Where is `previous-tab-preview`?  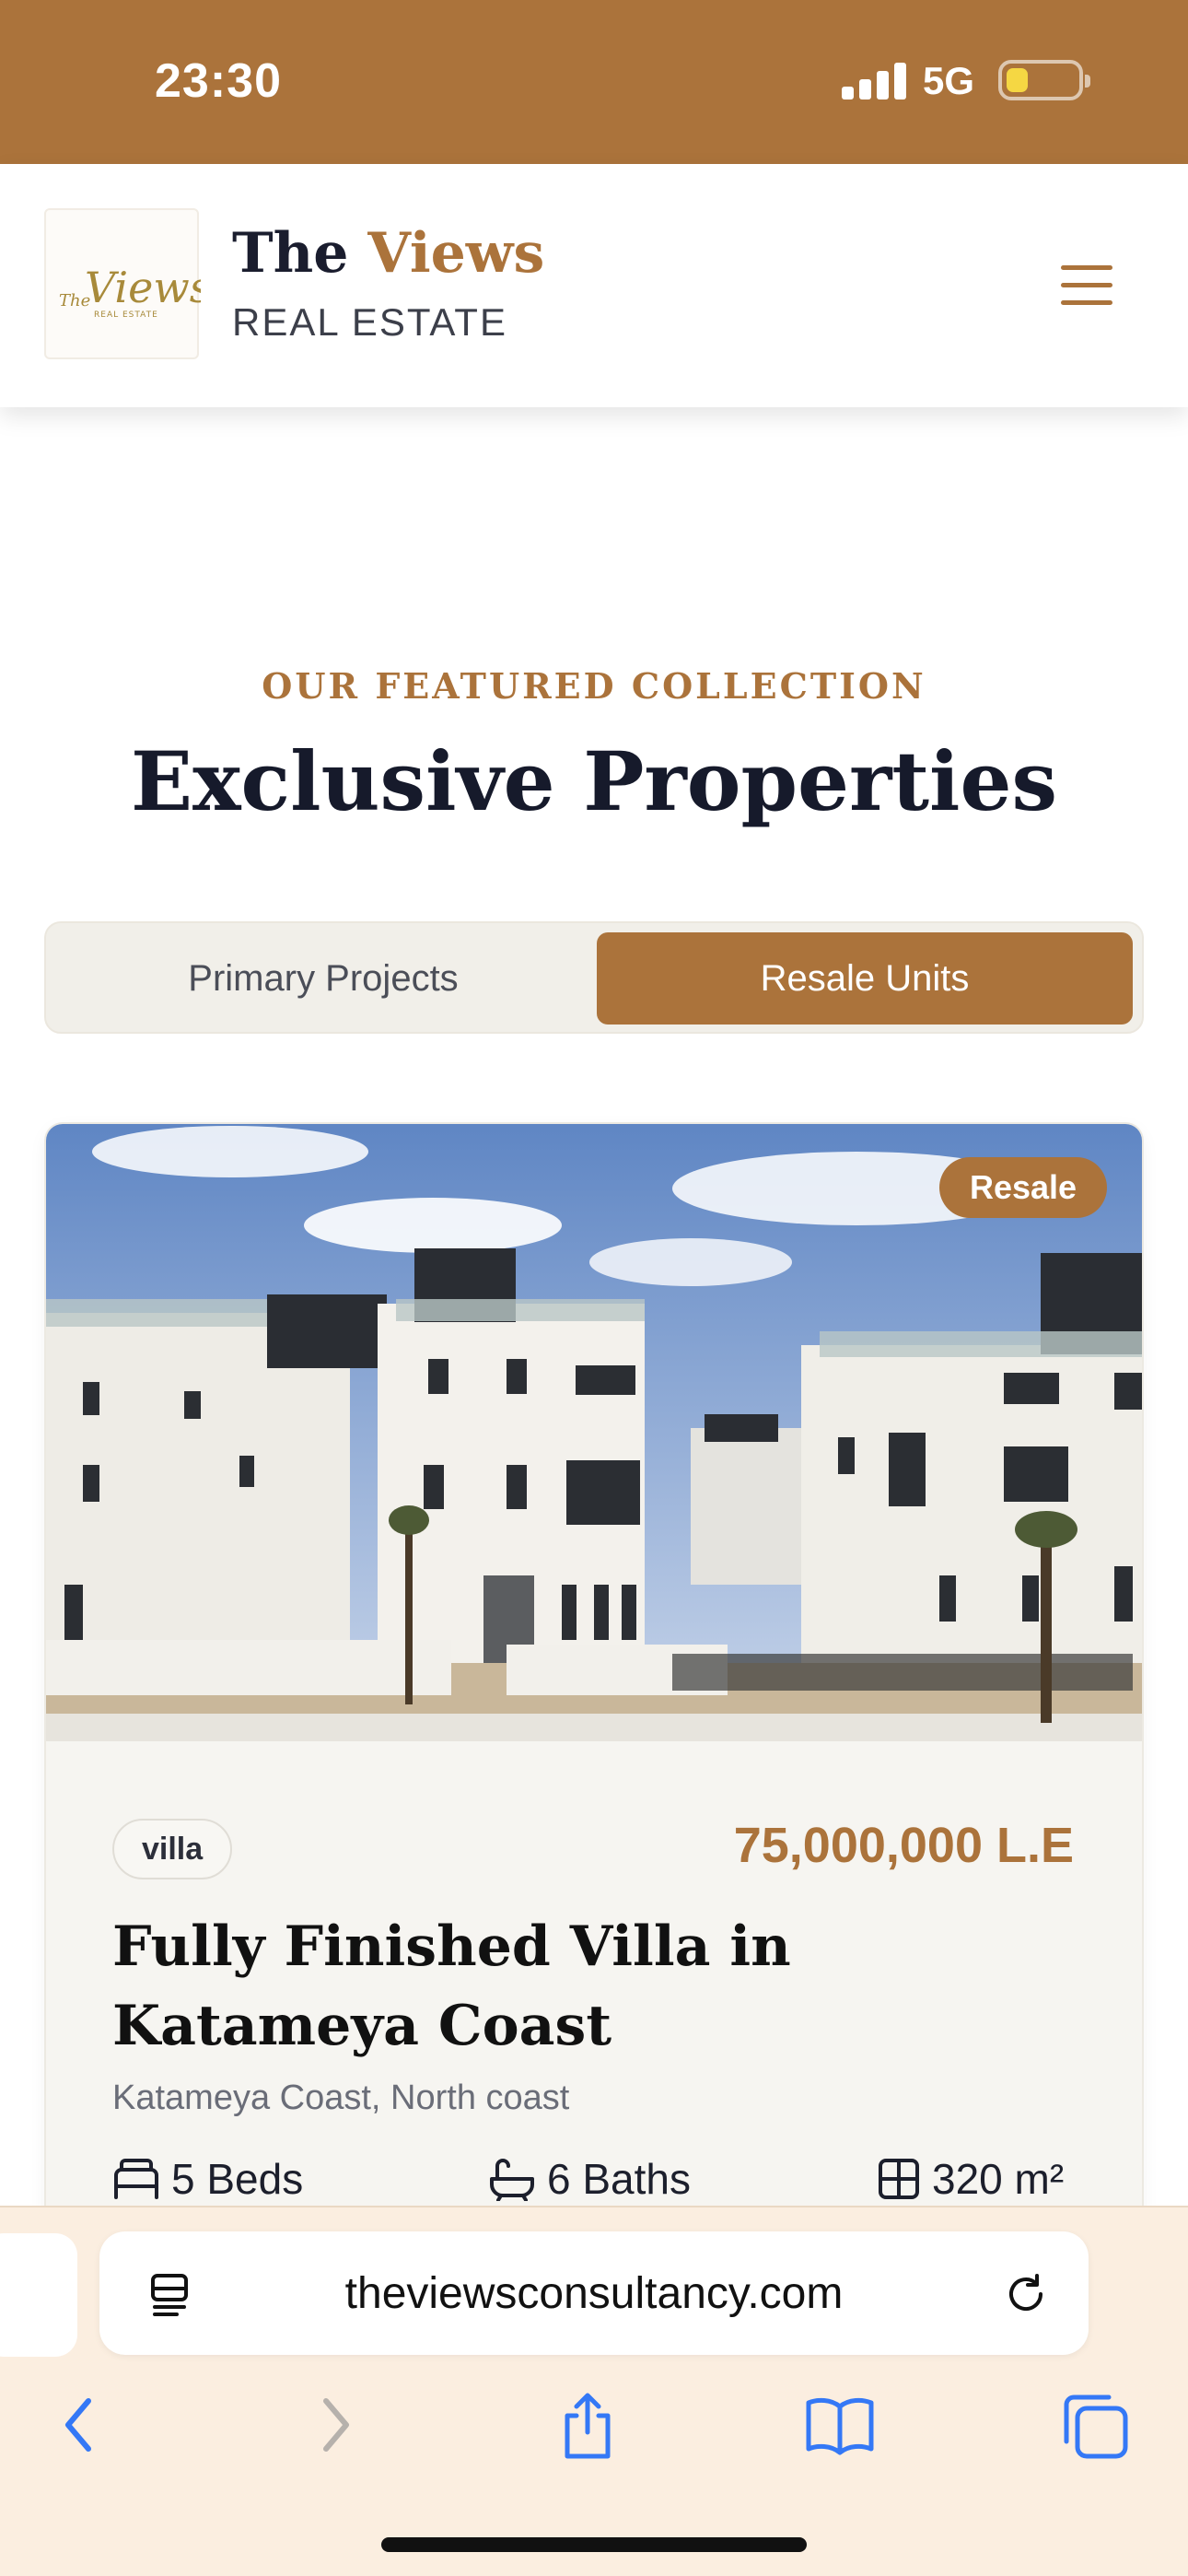
previous-tab-preview is located at coordinates (38, 2295).